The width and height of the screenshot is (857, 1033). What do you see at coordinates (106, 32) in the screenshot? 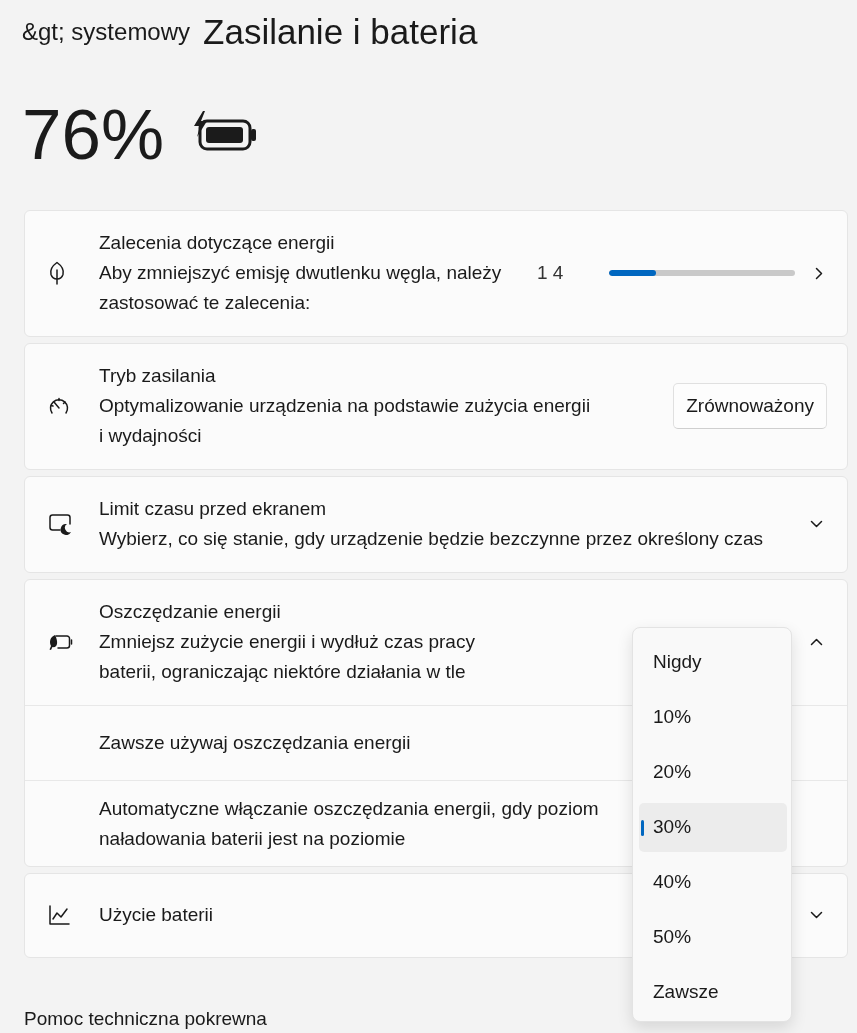
I see `breadcrumb-link: &gt; systemowy` at bounding box center [106, 32].